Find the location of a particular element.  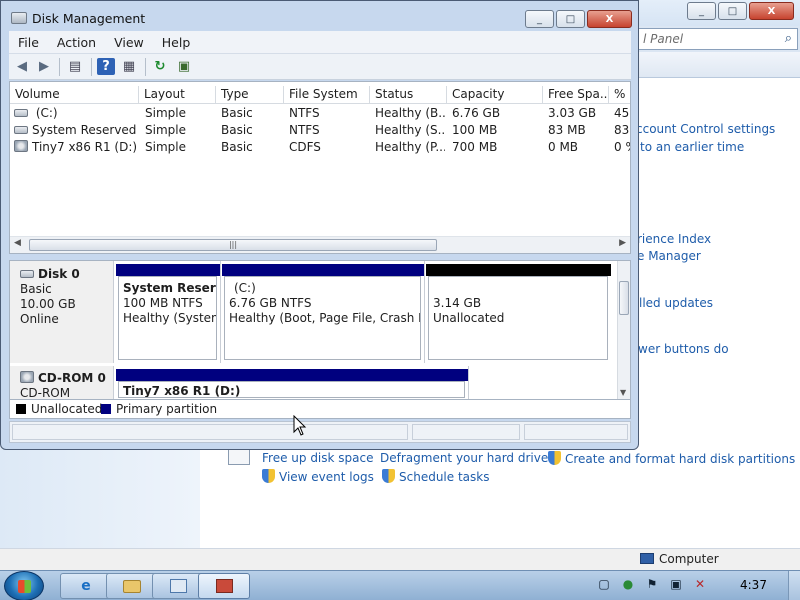

column-layout: Layout is located at coordinates (177, 95).